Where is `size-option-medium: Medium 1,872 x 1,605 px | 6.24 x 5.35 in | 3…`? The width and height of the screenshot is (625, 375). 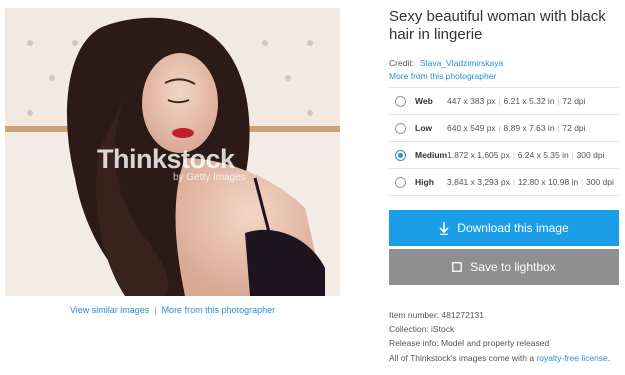
size-option-medium: Medium 1,872 x 1,605 px | 6.24 x 5.35 in | 3… is located at coordinates (504, 154).